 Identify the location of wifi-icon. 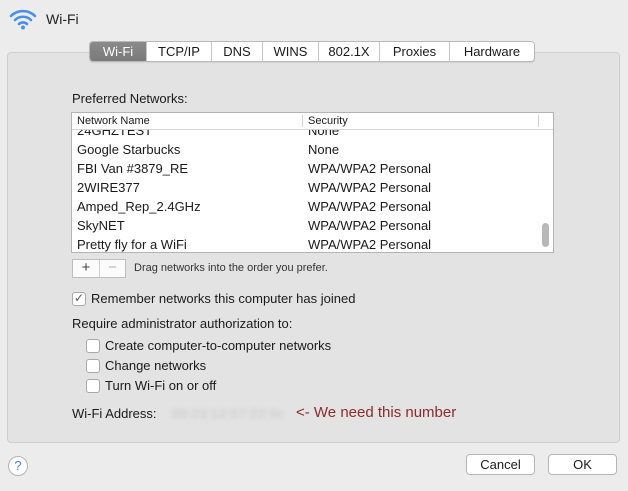
(23, 19).